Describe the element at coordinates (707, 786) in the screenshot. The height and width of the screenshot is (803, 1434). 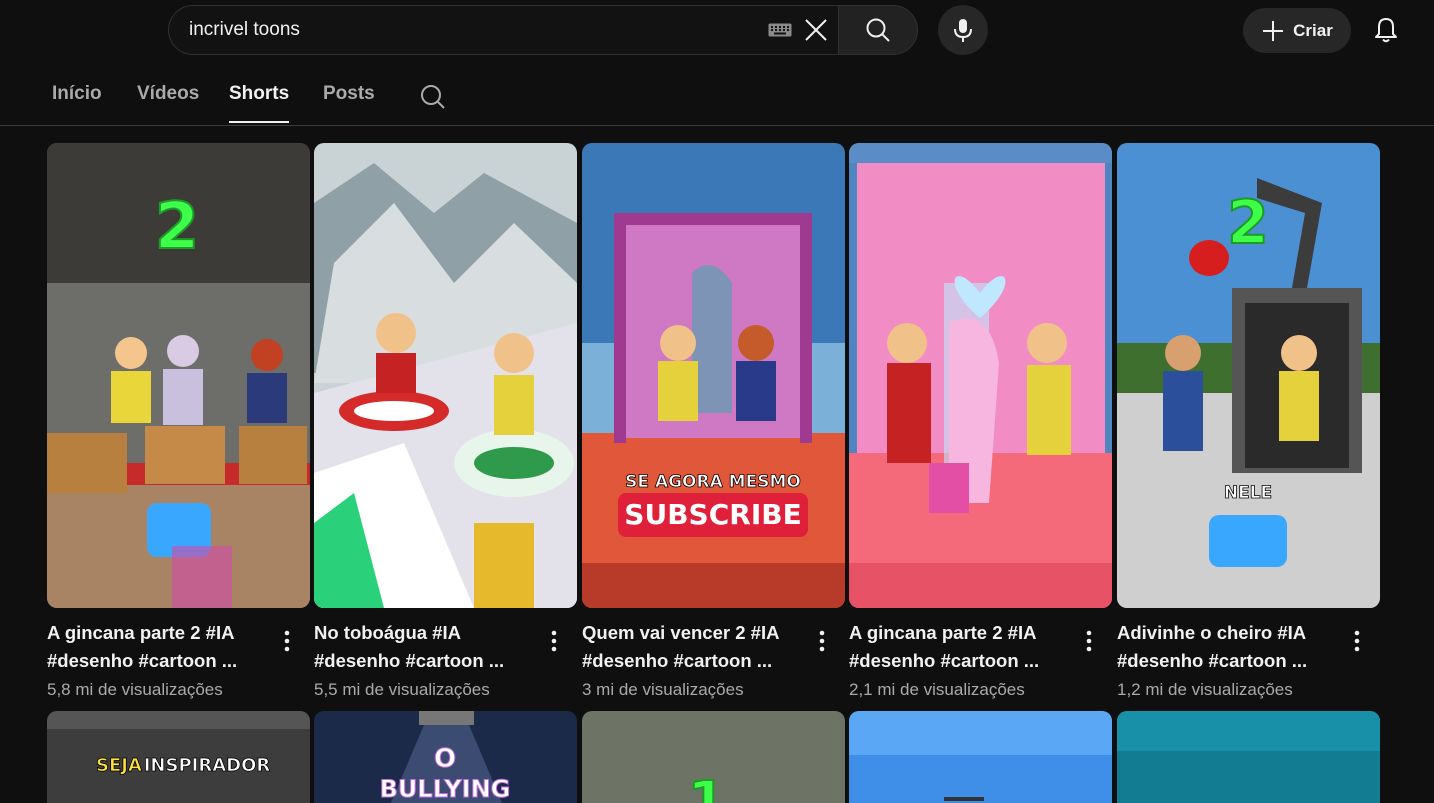
I see `thumbnail-badge: 1` at that location.